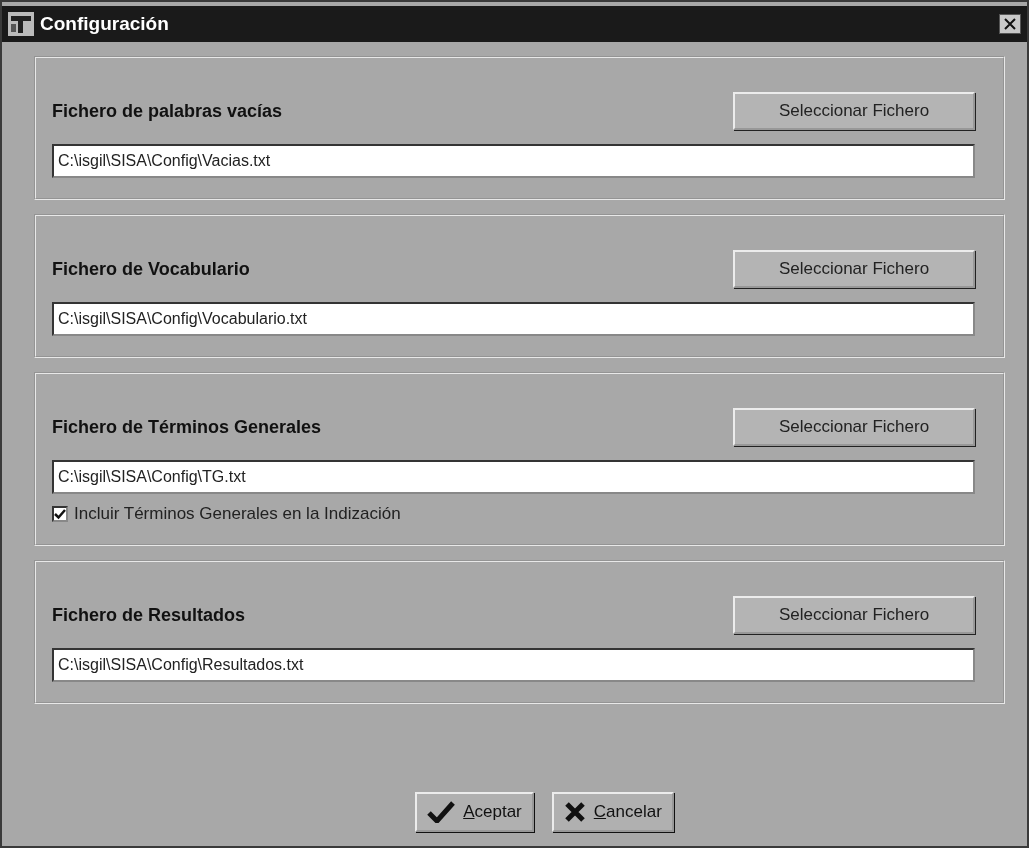 The height and width of the screenshot is (848, 1029). Describe the element at coordinates (237, 514) in the screenshot. I see `checkbox-label: Incluir Términos Generales en la Indización` at that location.